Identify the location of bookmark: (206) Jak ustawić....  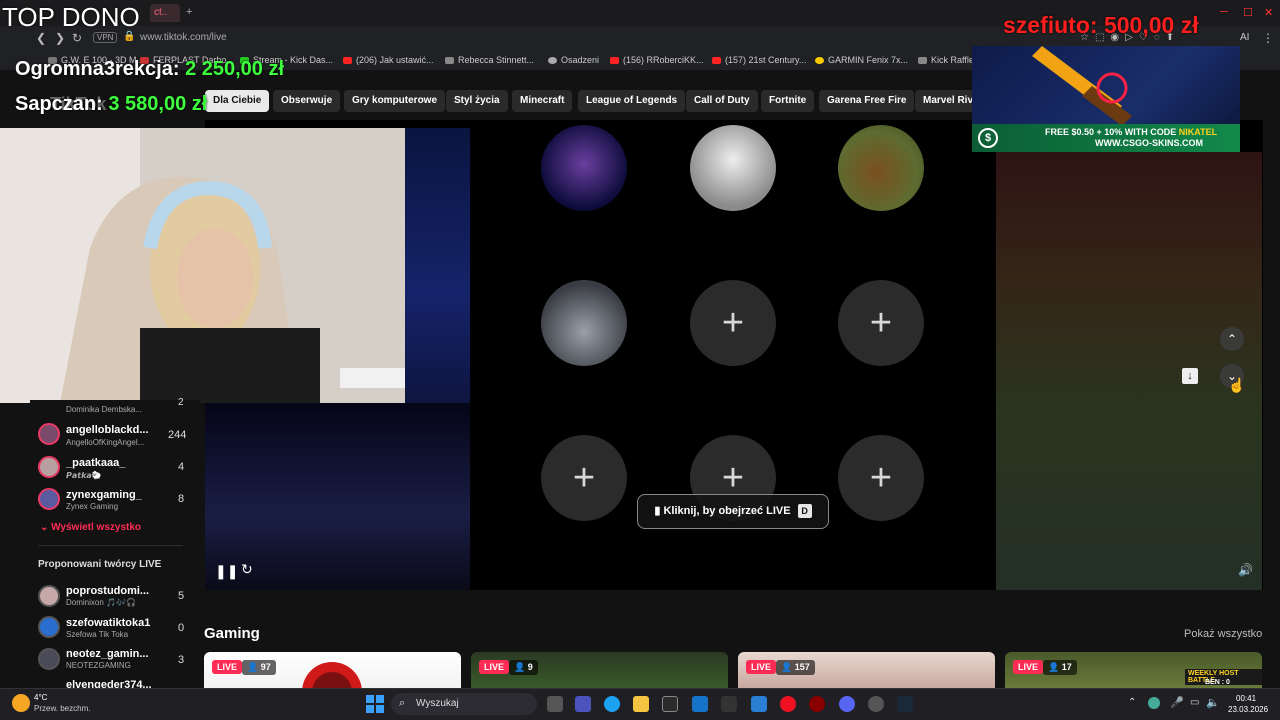
(388, 60).